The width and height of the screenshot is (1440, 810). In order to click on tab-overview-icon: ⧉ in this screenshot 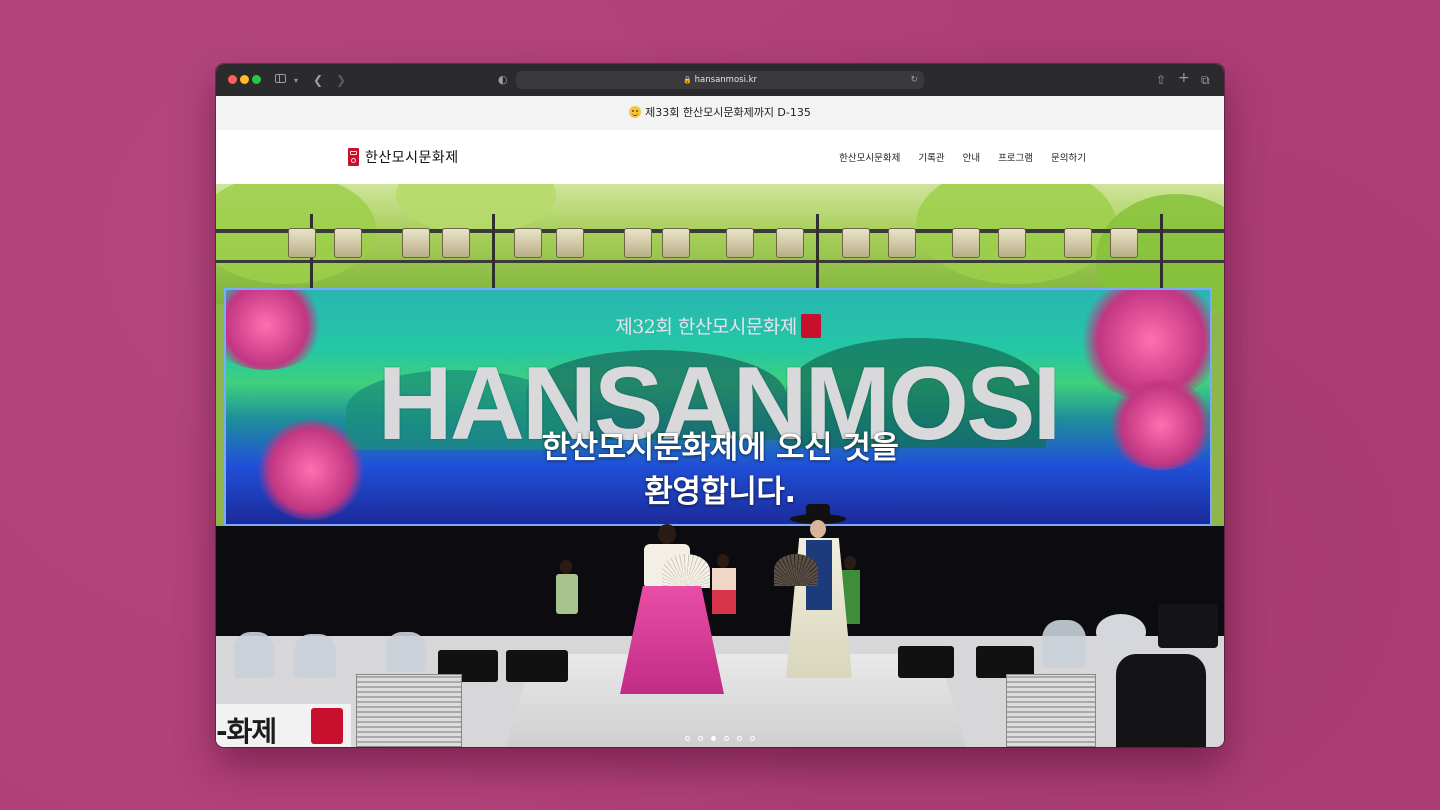, I will do `click(1205, 80)`.